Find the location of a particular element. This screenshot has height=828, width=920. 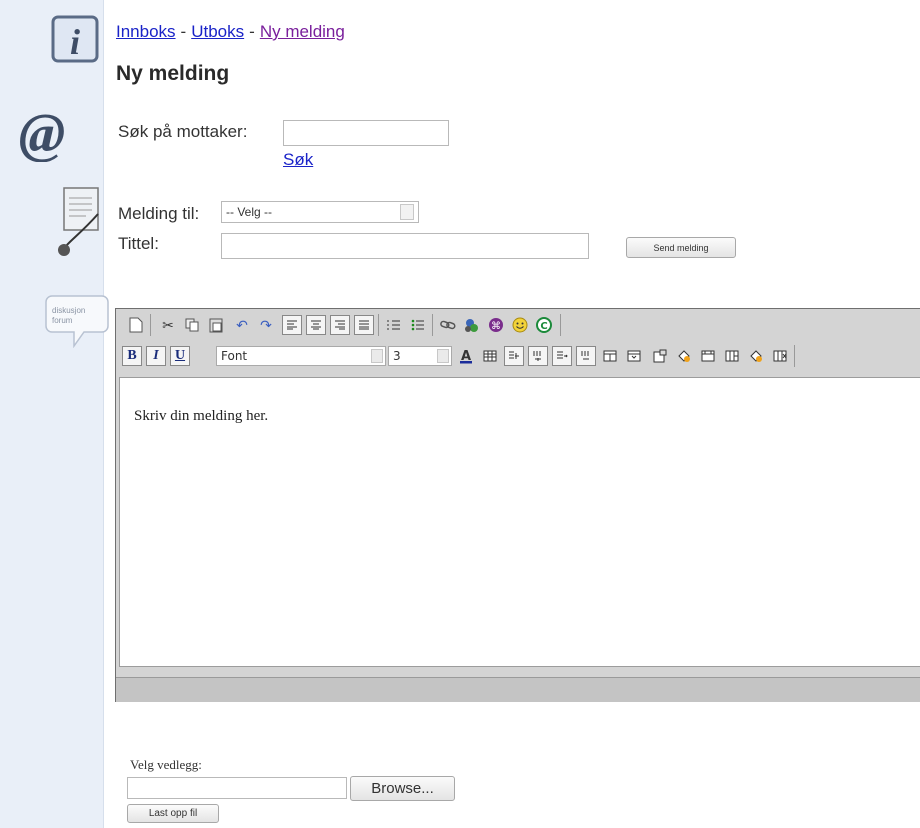

breadcrumb: Innboks - Utboks - Ny melding is located at coordinates (230, 32).